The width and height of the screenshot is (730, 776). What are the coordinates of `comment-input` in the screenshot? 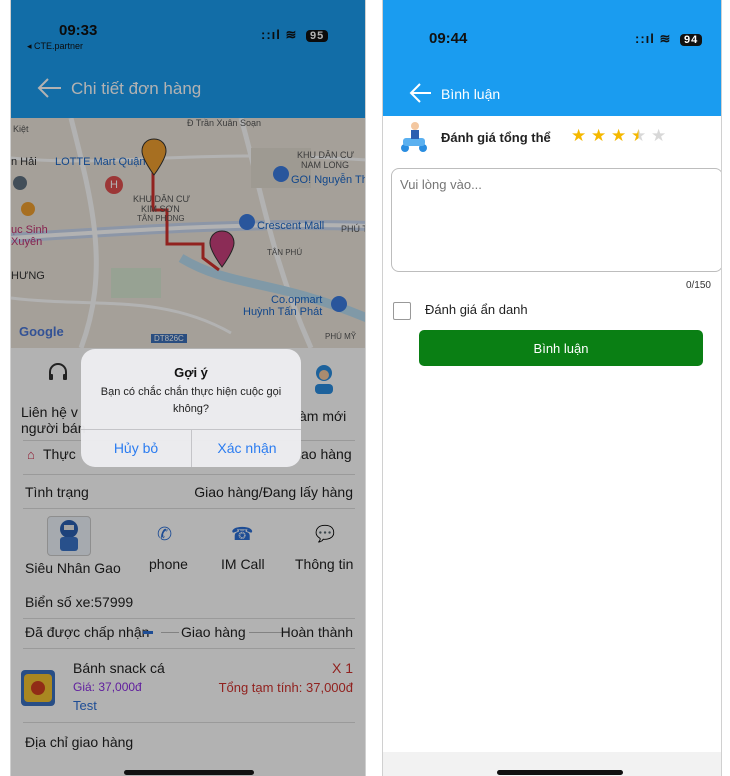 It's located at (556, 220).